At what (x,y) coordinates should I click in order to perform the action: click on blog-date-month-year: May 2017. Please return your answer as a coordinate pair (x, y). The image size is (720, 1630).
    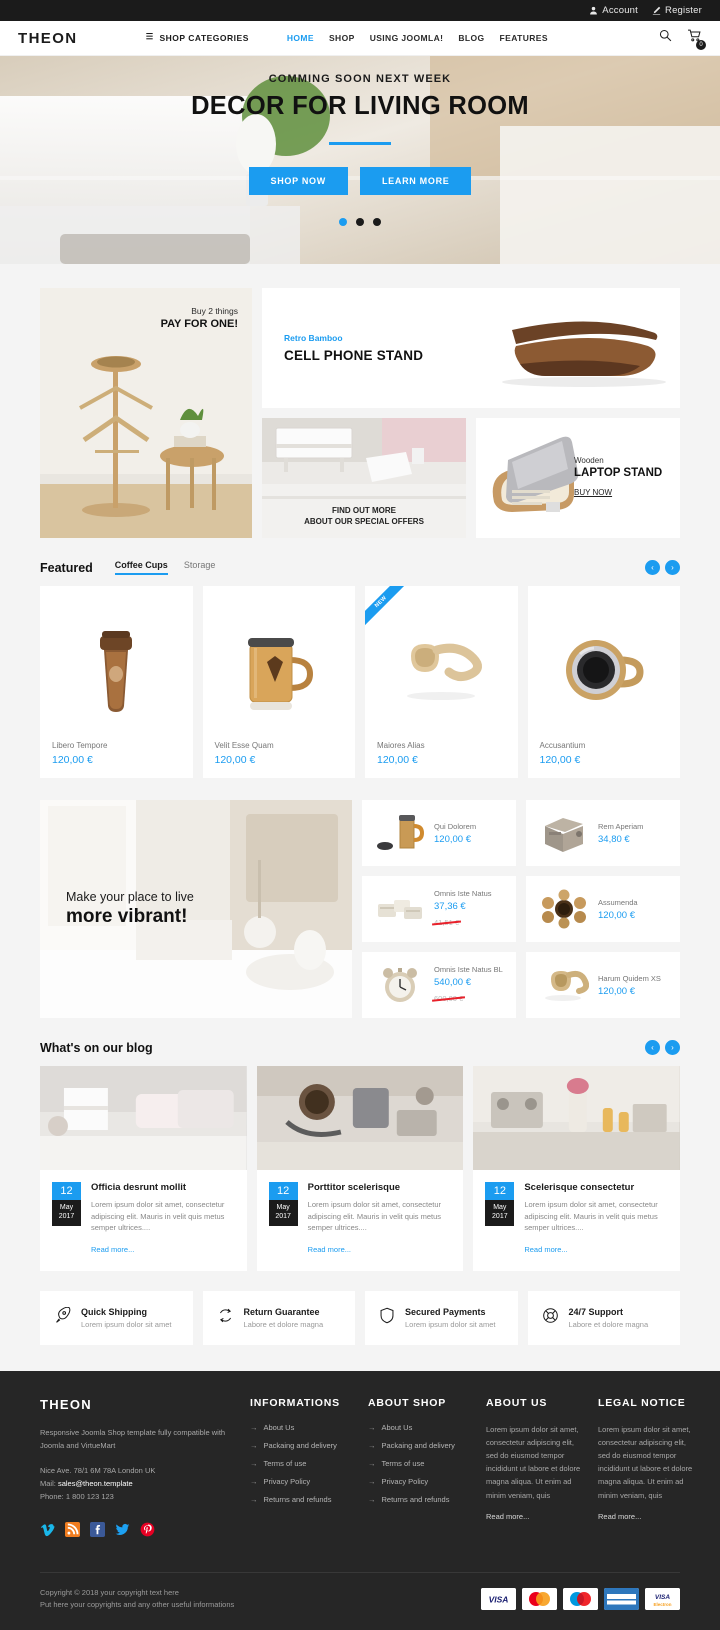
    Looking at the image, I should click on (283, 1213).